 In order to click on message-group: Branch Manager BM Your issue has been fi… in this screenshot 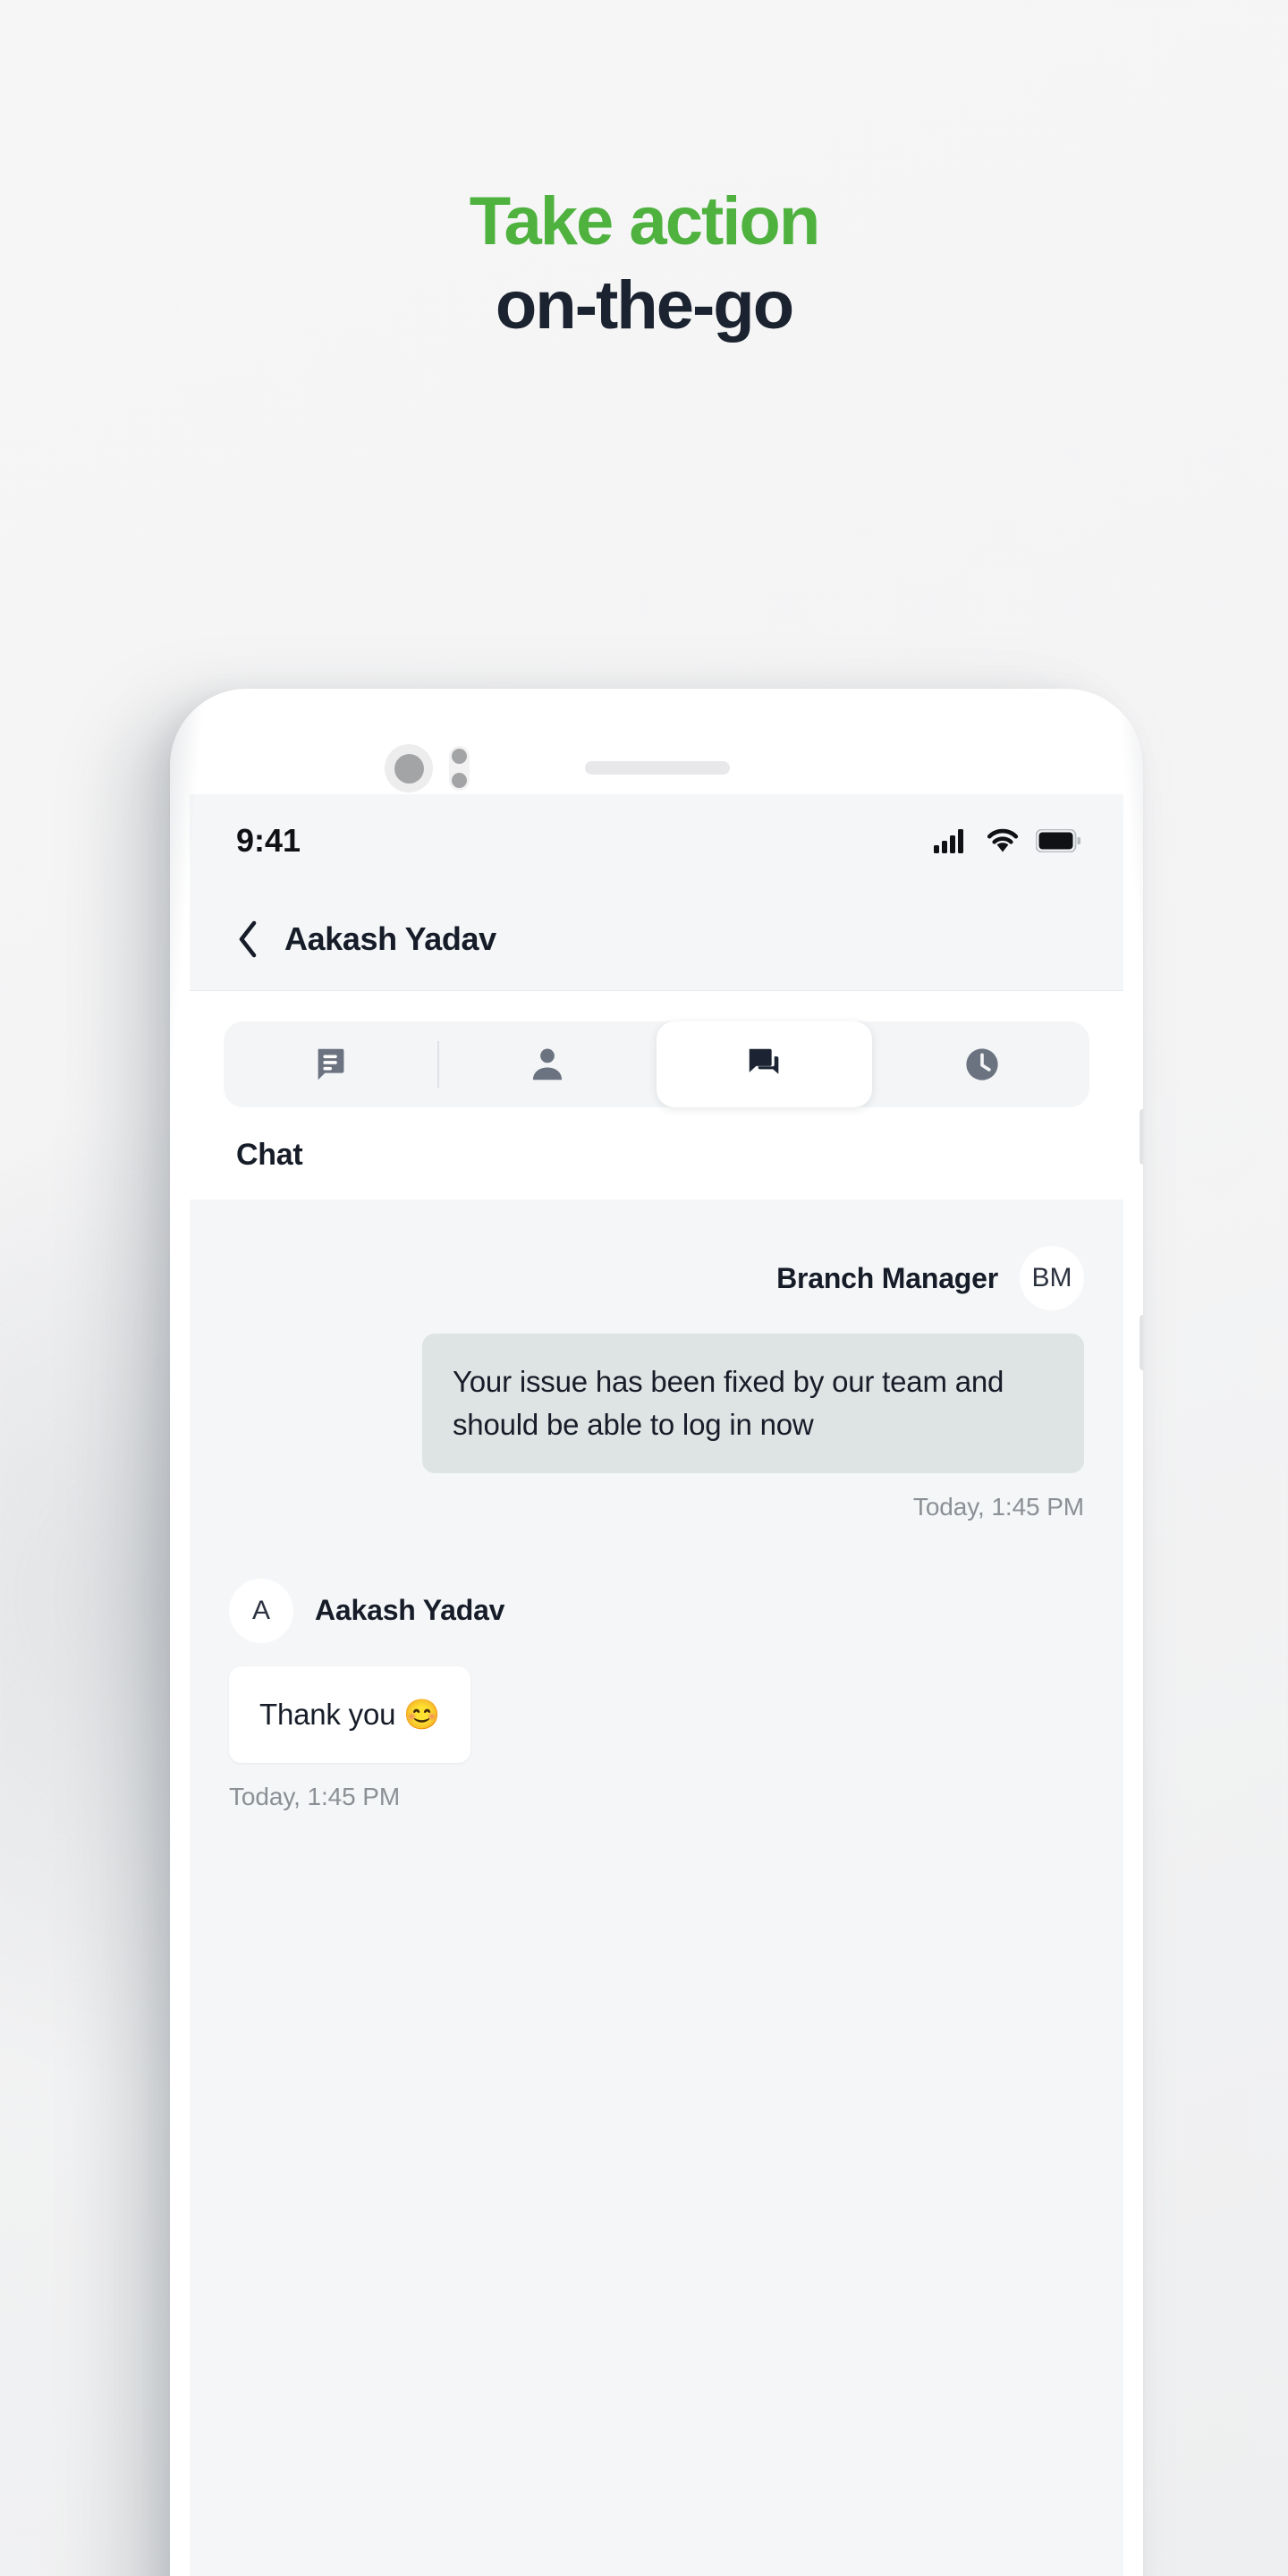, I will do `click(656, 1383)`.